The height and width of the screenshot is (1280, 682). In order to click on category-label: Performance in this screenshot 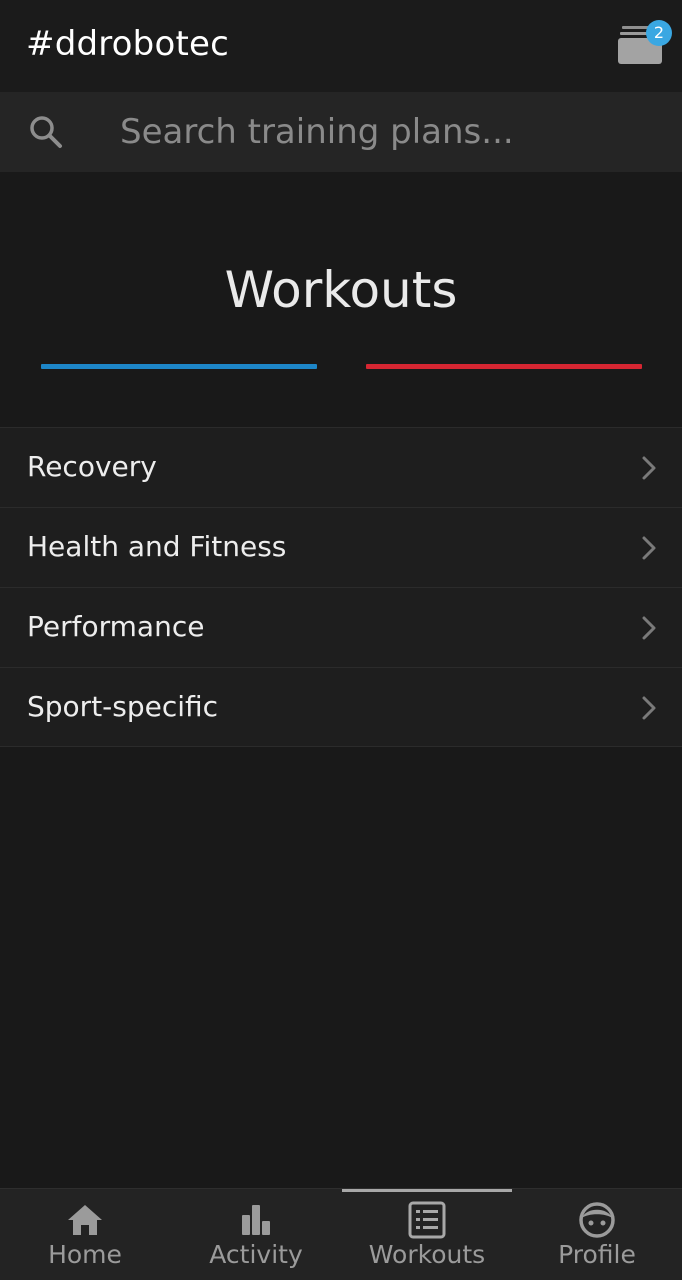, I will do `click(116, 626)`.